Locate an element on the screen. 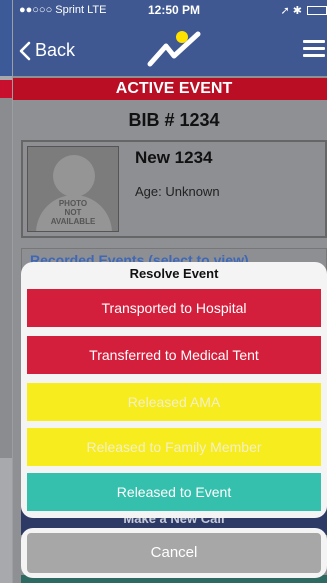  status-indicators: ➚ ✱ is located at coordinates (304, 10).